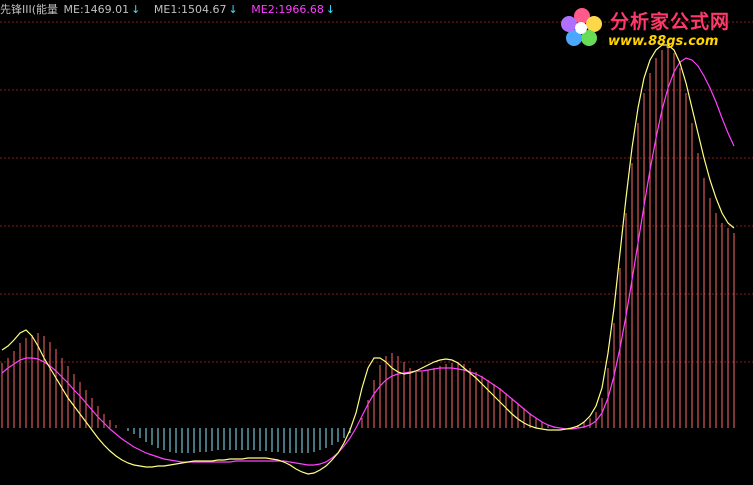  I want to click on me2-down-arrow-icon: ↓, so click(330, 9).